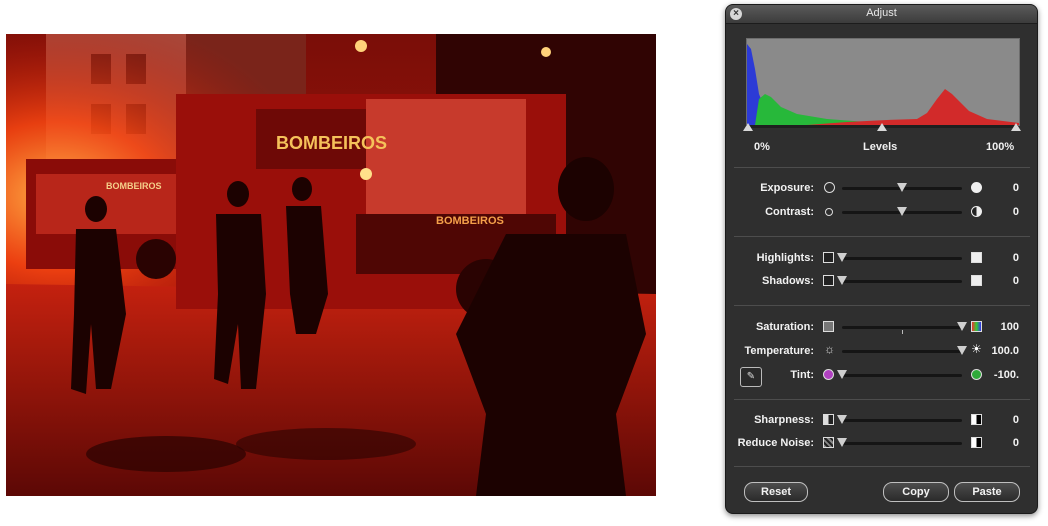 This screenshot has width=1048, height=526. What do you see at coordinates (829, 349) in the screenshot?
I see `cool-sun-icon: ☼` at bounding box center [829, 349].